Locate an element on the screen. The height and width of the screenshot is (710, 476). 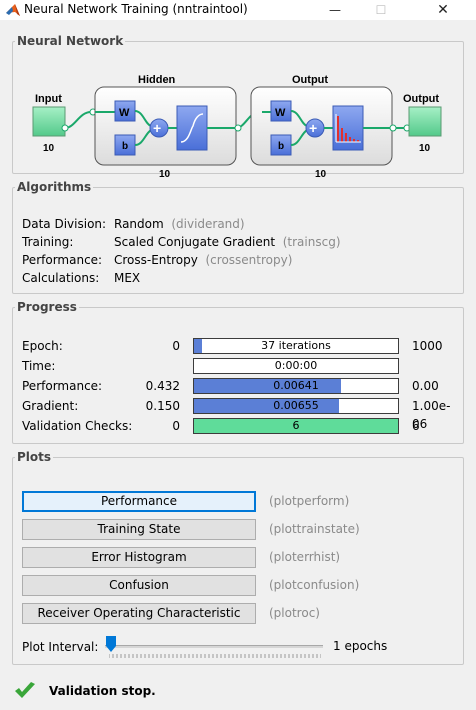
progress-row-performance: Performance: 0.432 0.00641 0.00 is located at coordinates (242, 386).